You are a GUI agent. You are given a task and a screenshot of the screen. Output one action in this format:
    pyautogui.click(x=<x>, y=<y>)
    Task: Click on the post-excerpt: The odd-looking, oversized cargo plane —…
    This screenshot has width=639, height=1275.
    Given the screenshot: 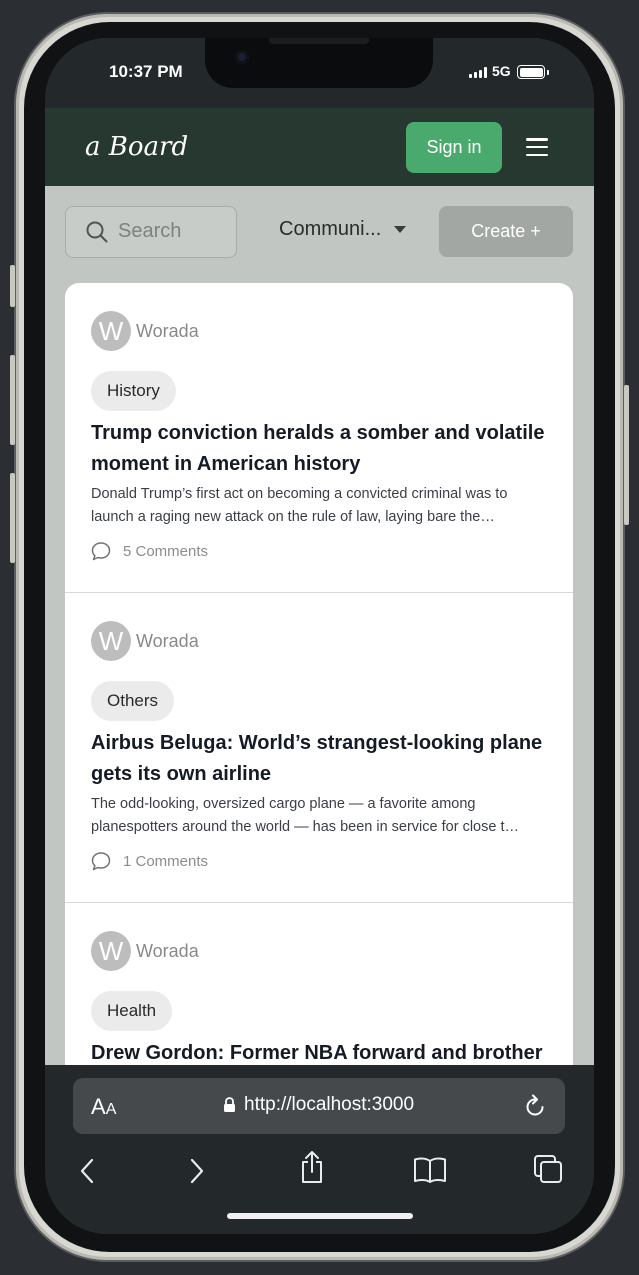 What is the action you would take?
    pyautogui.click(x=305, y=815)
    